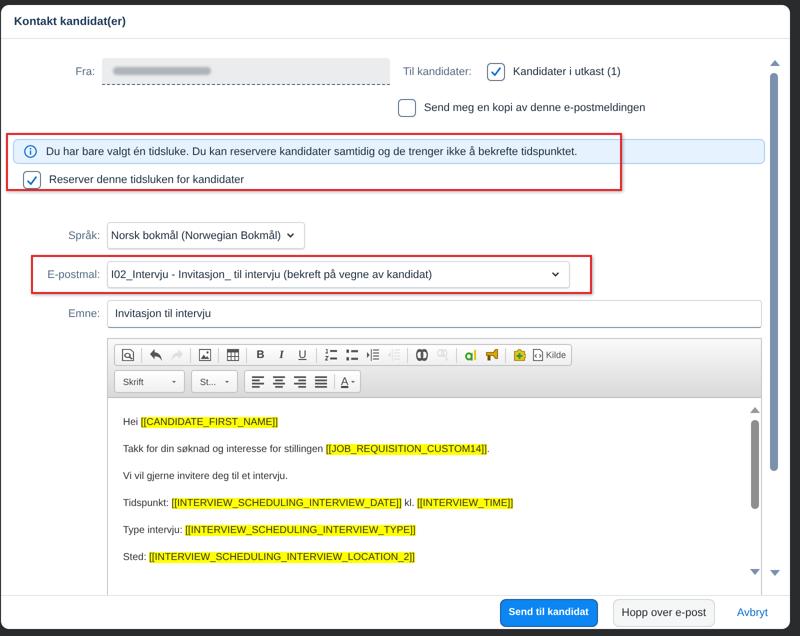 The width and height of the screenshot is (800, 636). What do you see at coordinates (246, 71) in the screenshot?
I see `sender-field` at bounding box center [246, 71].